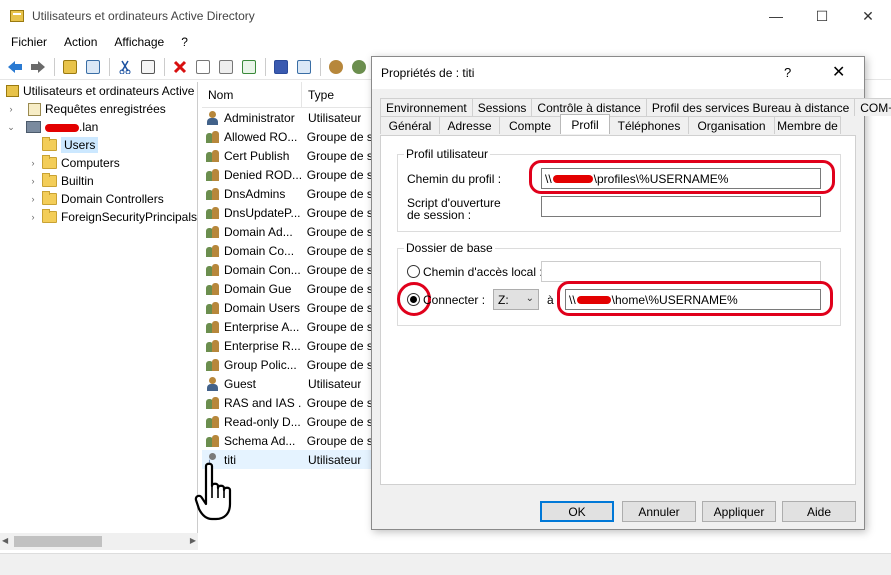 This screenshot has width=891, height=575. Describe the element at coordinates (318, 95) in the screenshot. I see `column-header-type: Type` at that location.